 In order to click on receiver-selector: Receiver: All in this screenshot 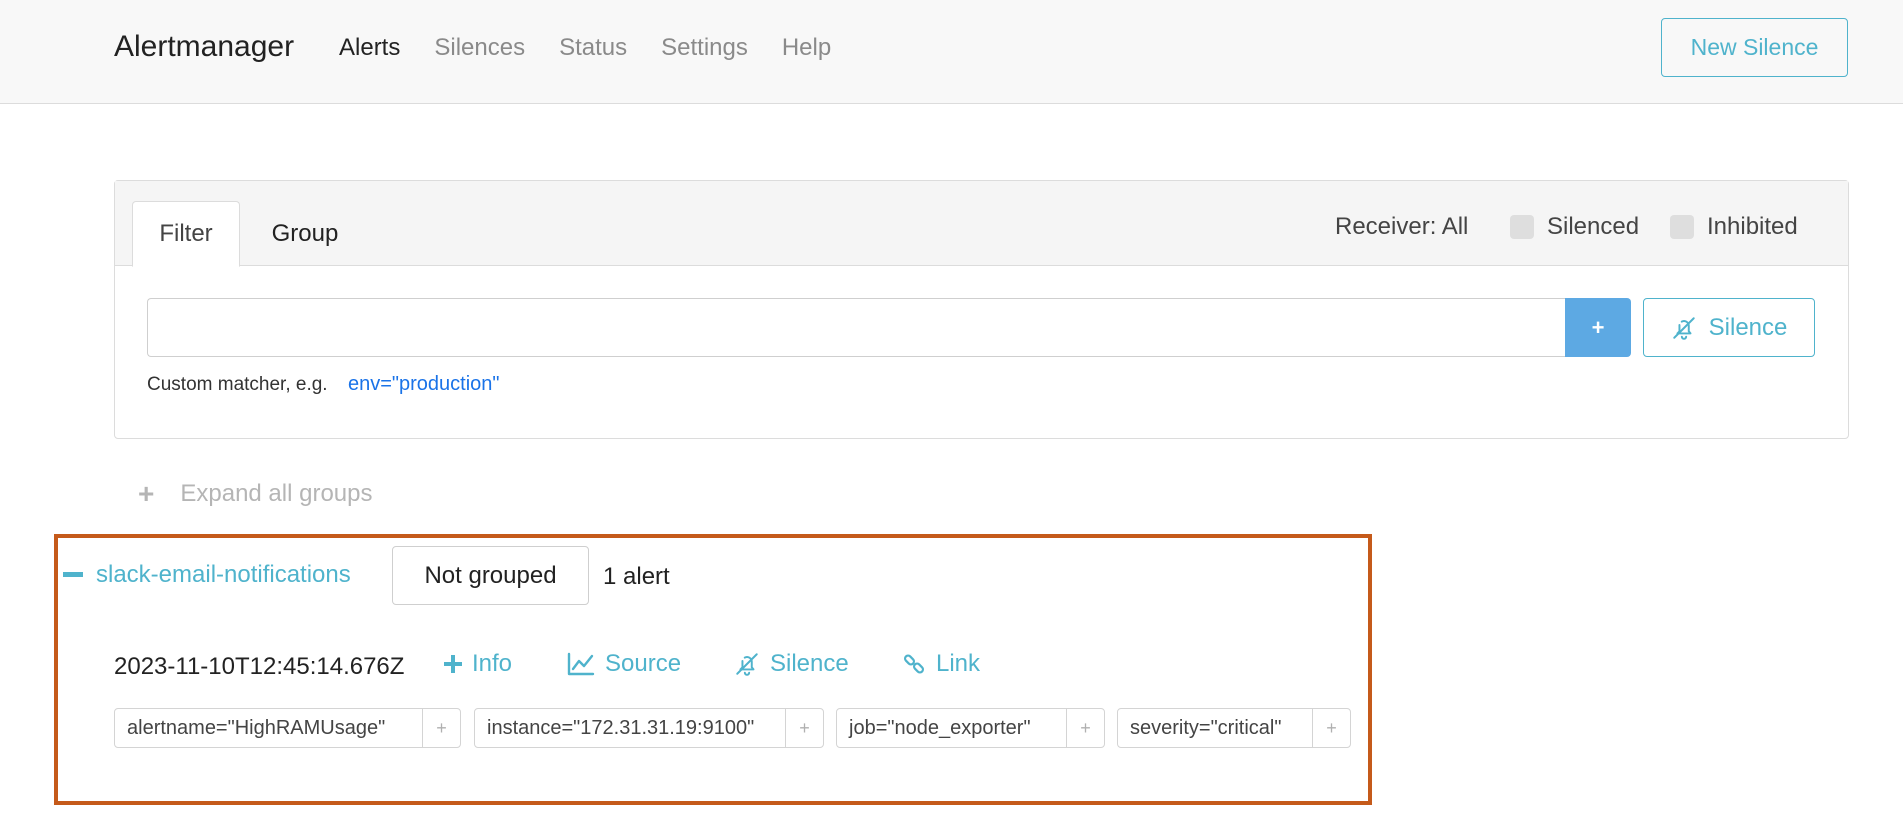, I will do `click(1401, 227)`.